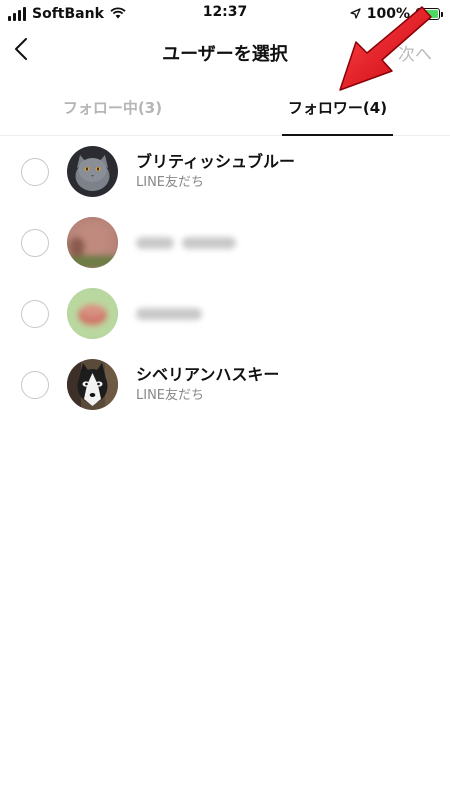 The image size is (450, 800). I want to click on list-item: シベリアンハスキー LINE友だち, so click(225, 384).